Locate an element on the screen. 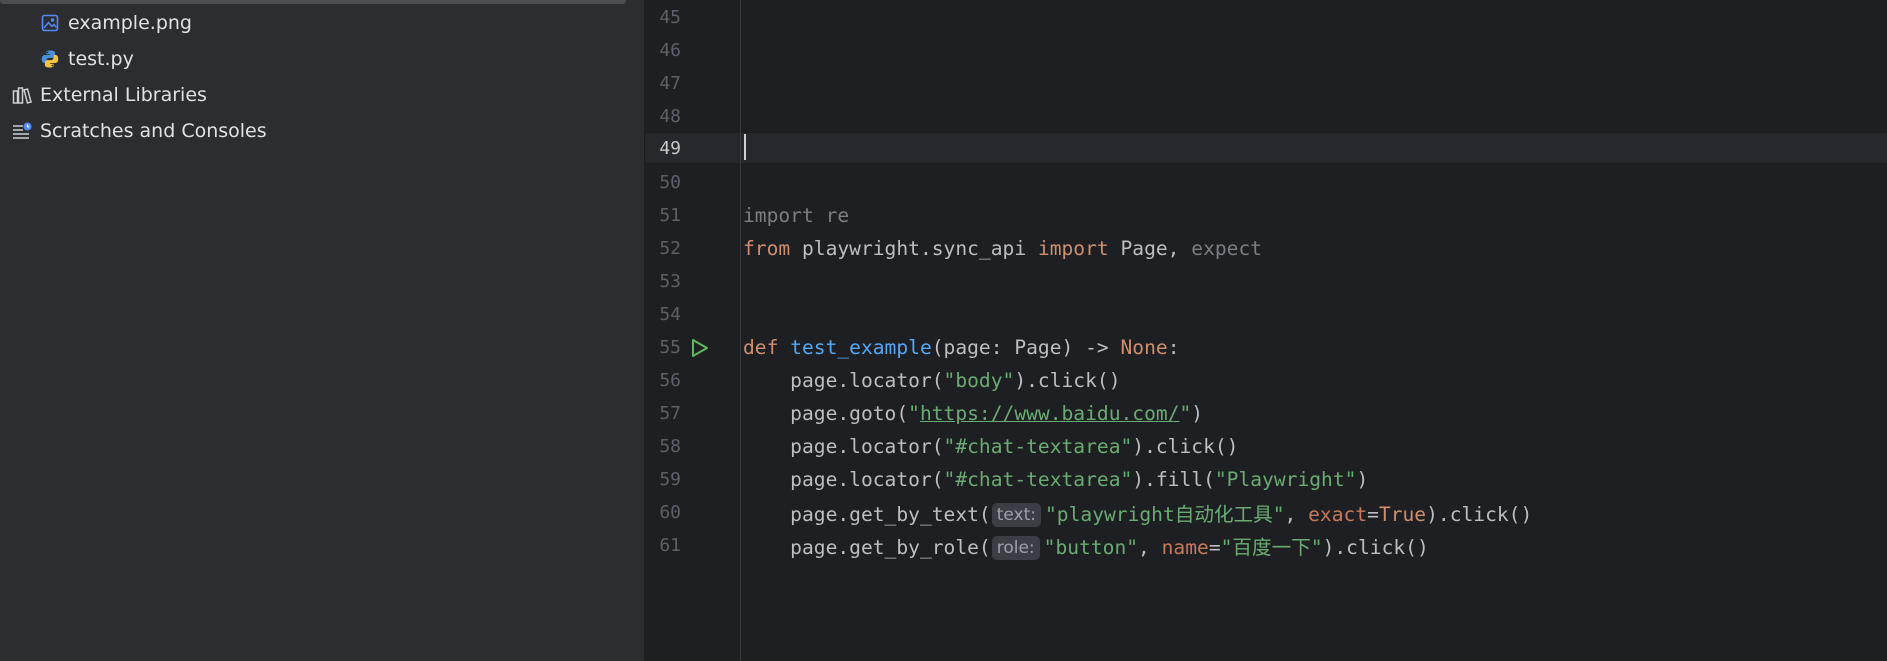 This screenshot has height=661, width=1887. line-number: 51 is located at coordinates (670, 215).